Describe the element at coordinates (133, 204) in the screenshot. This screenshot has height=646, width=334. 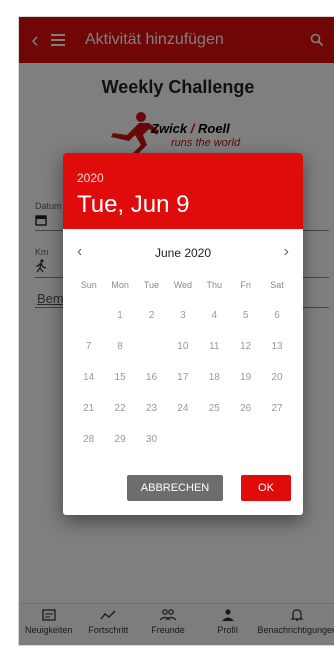
I see `selected-date: Tue, Jun 9` at that location.